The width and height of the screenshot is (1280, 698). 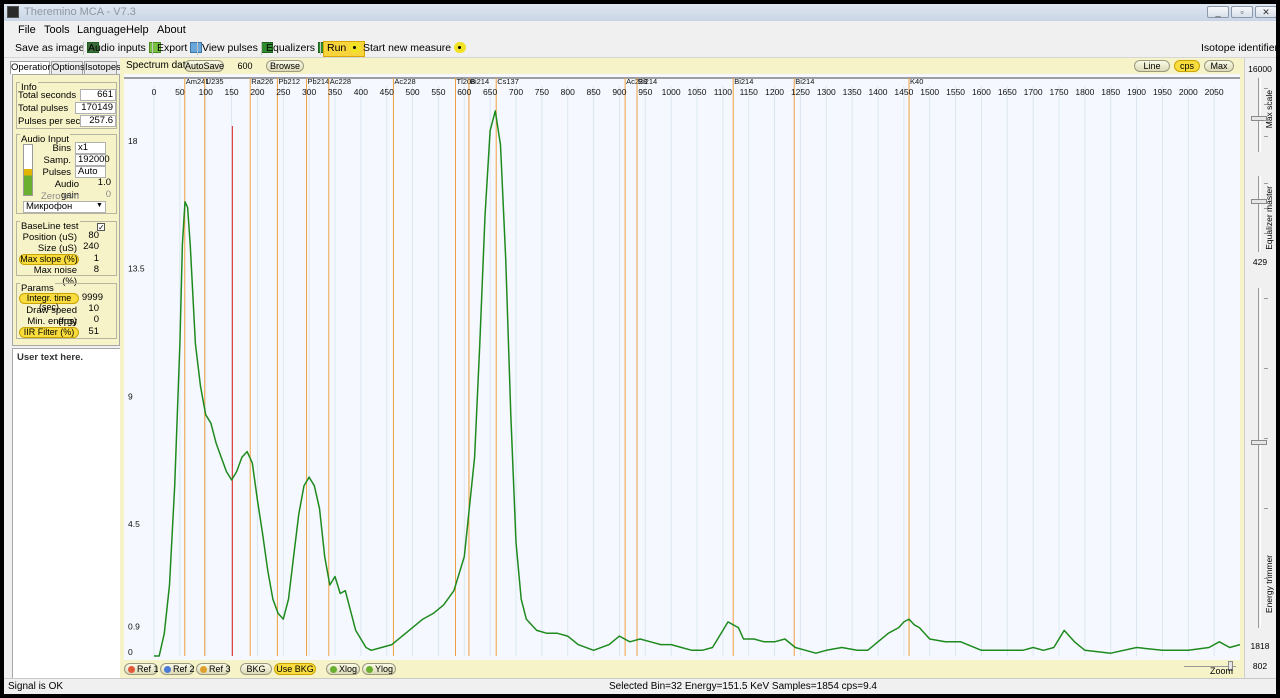 I want to click on save-image-button: Save as image, so click(x=57, y=49).